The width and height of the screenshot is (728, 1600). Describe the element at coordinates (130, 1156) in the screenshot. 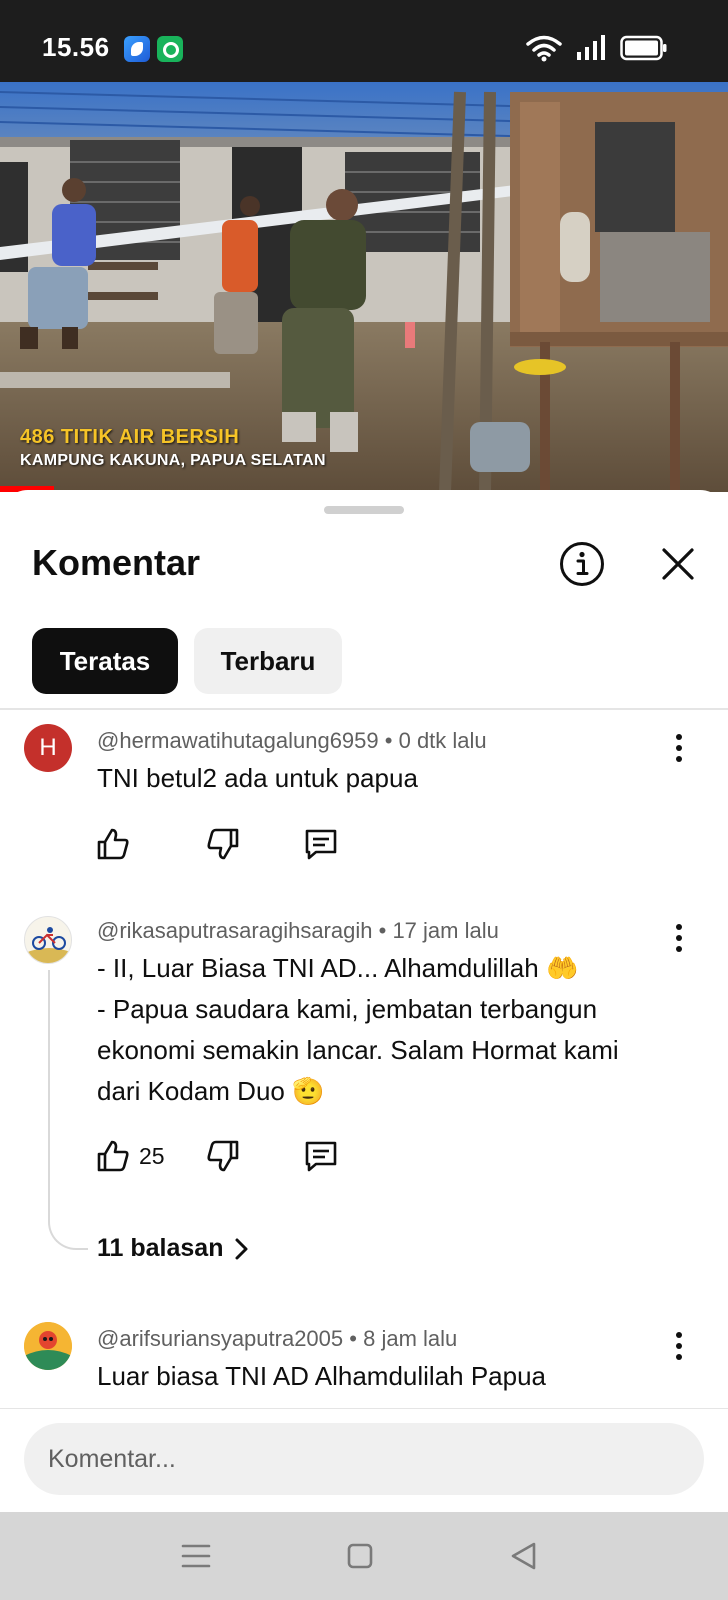

I see `like-button: 25` at that location.